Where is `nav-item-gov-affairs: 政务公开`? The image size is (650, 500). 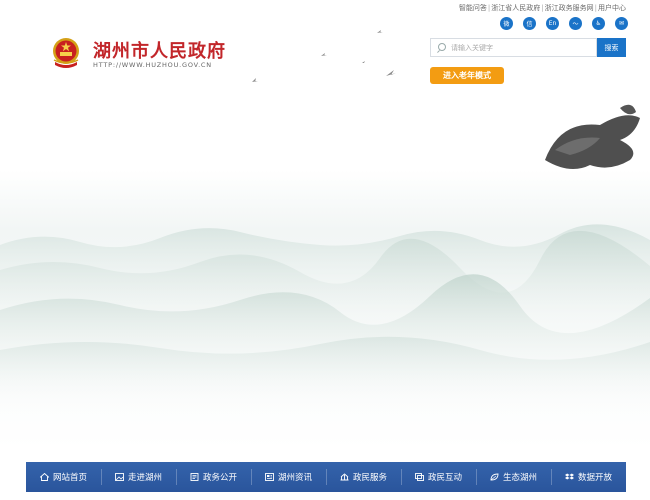
nav-item-gov-affairs: 政务公开 is located at coordinates (213, 477).